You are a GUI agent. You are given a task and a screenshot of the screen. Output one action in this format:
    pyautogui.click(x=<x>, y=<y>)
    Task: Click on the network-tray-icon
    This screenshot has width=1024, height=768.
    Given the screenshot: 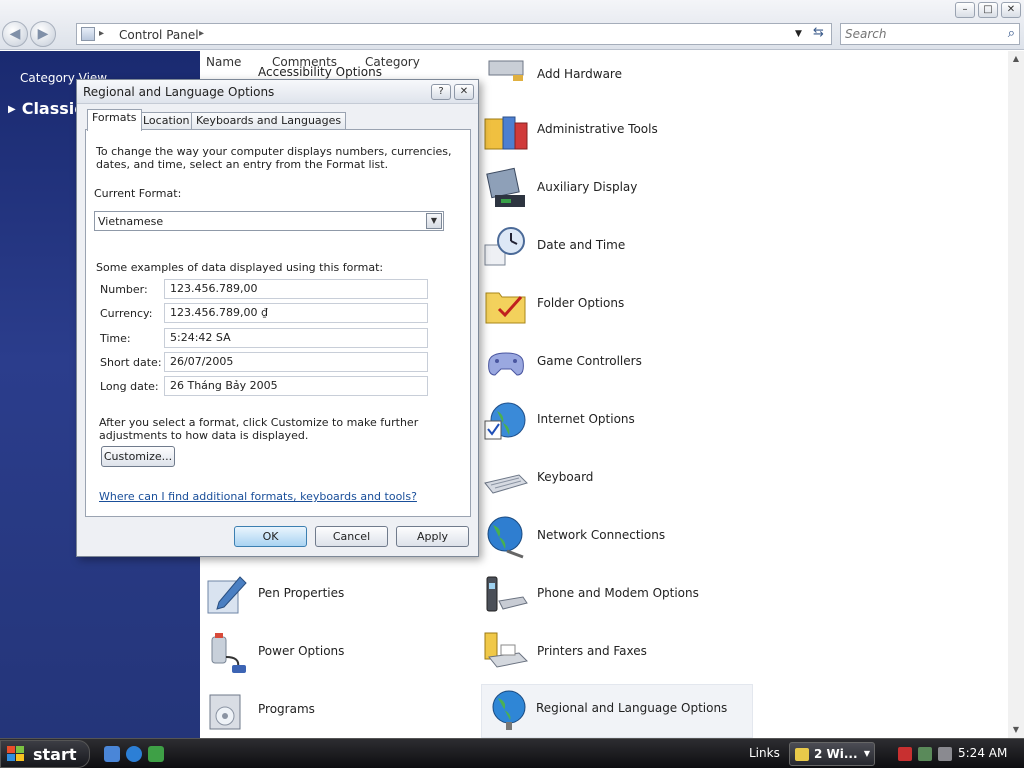 What is the action you would take?
    pyautogui.click(x=925, y=754)
    